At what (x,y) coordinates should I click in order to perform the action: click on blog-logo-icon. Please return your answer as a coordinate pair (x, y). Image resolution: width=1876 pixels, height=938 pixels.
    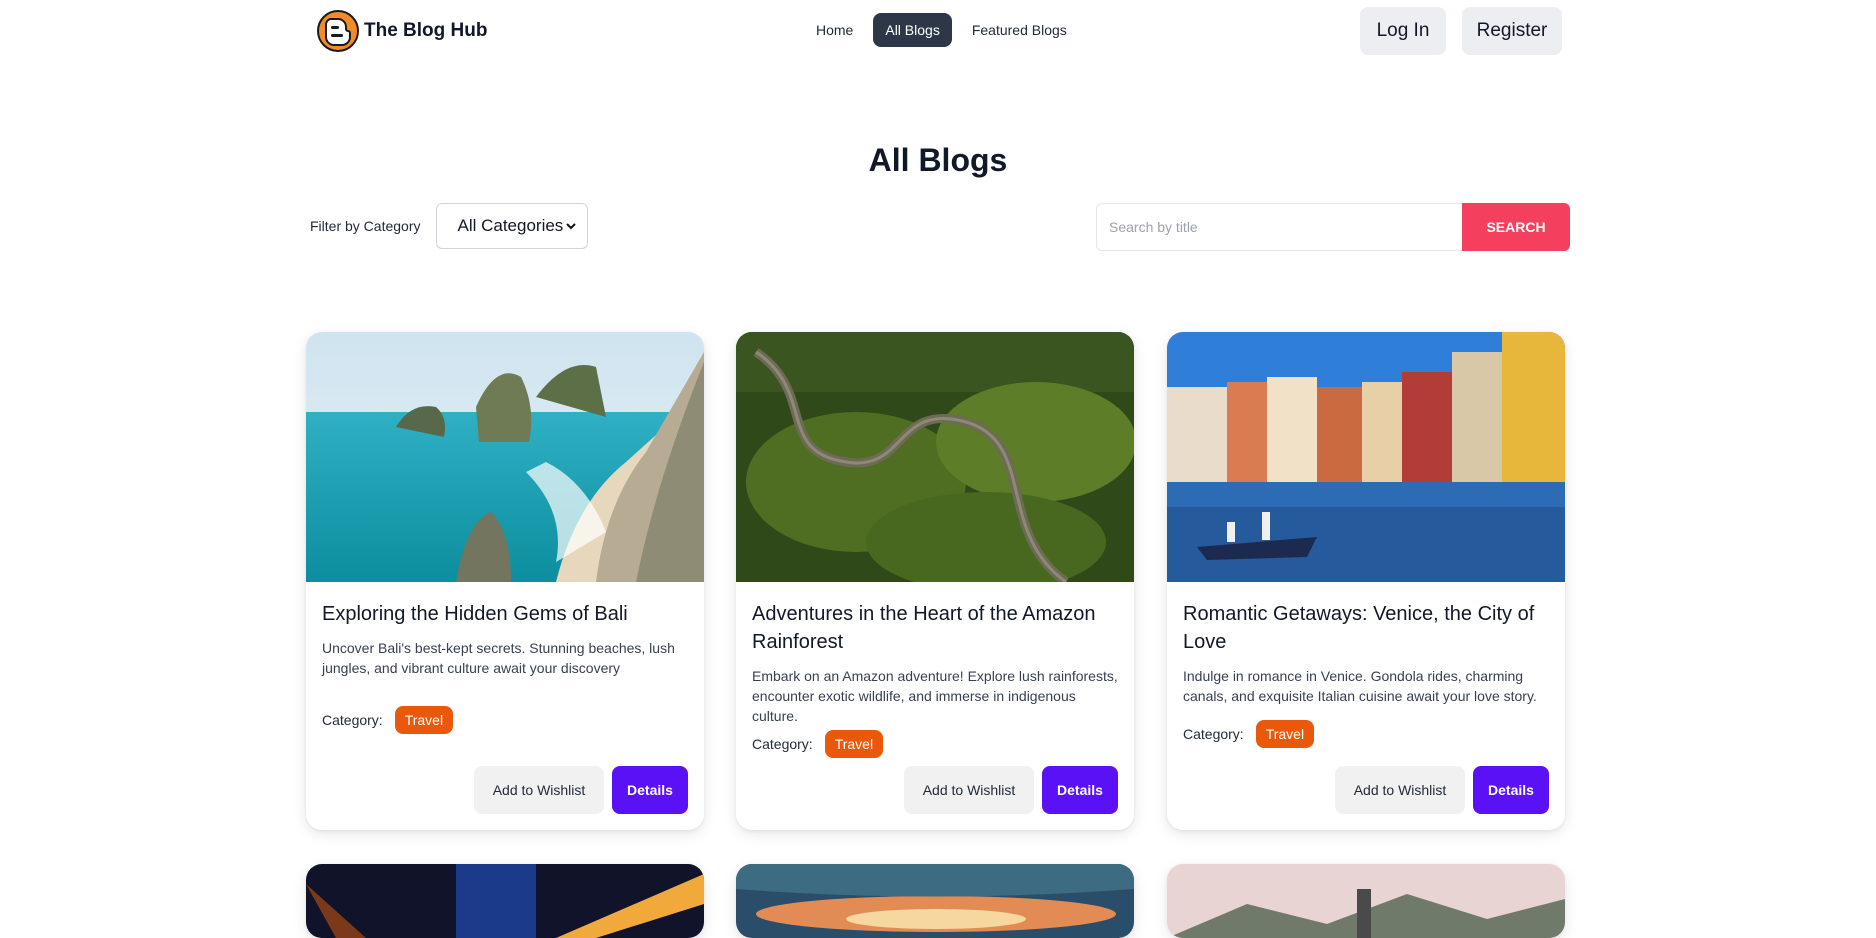
    Looking at the image, I should click on (338, 31).